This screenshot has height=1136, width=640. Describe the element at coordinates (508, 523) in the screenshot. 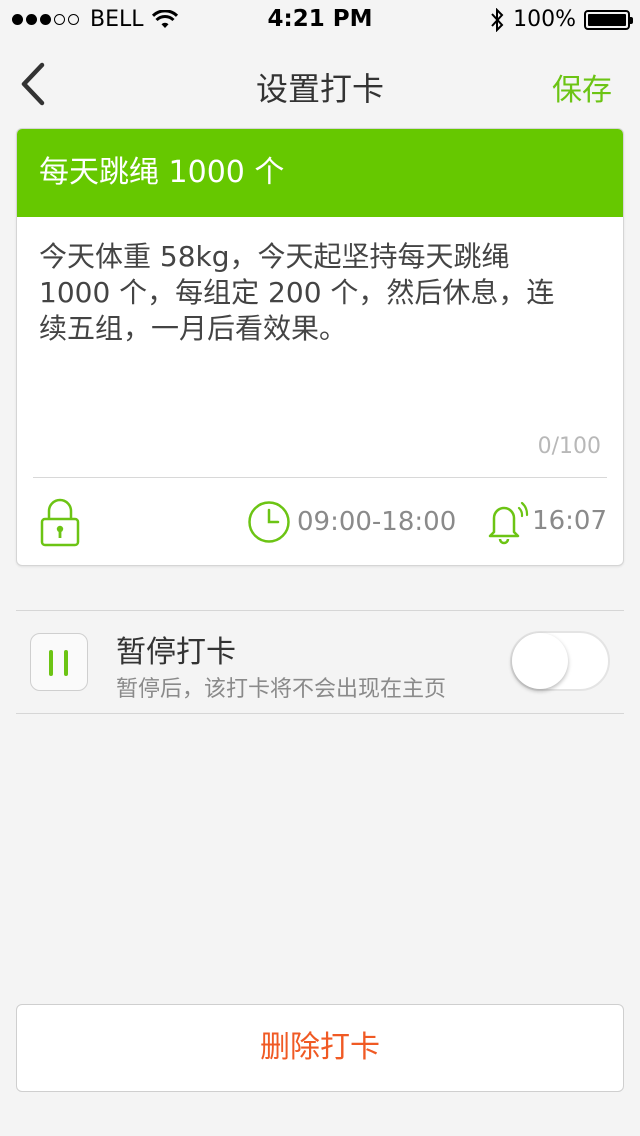

I see `bell-icon` at that location.